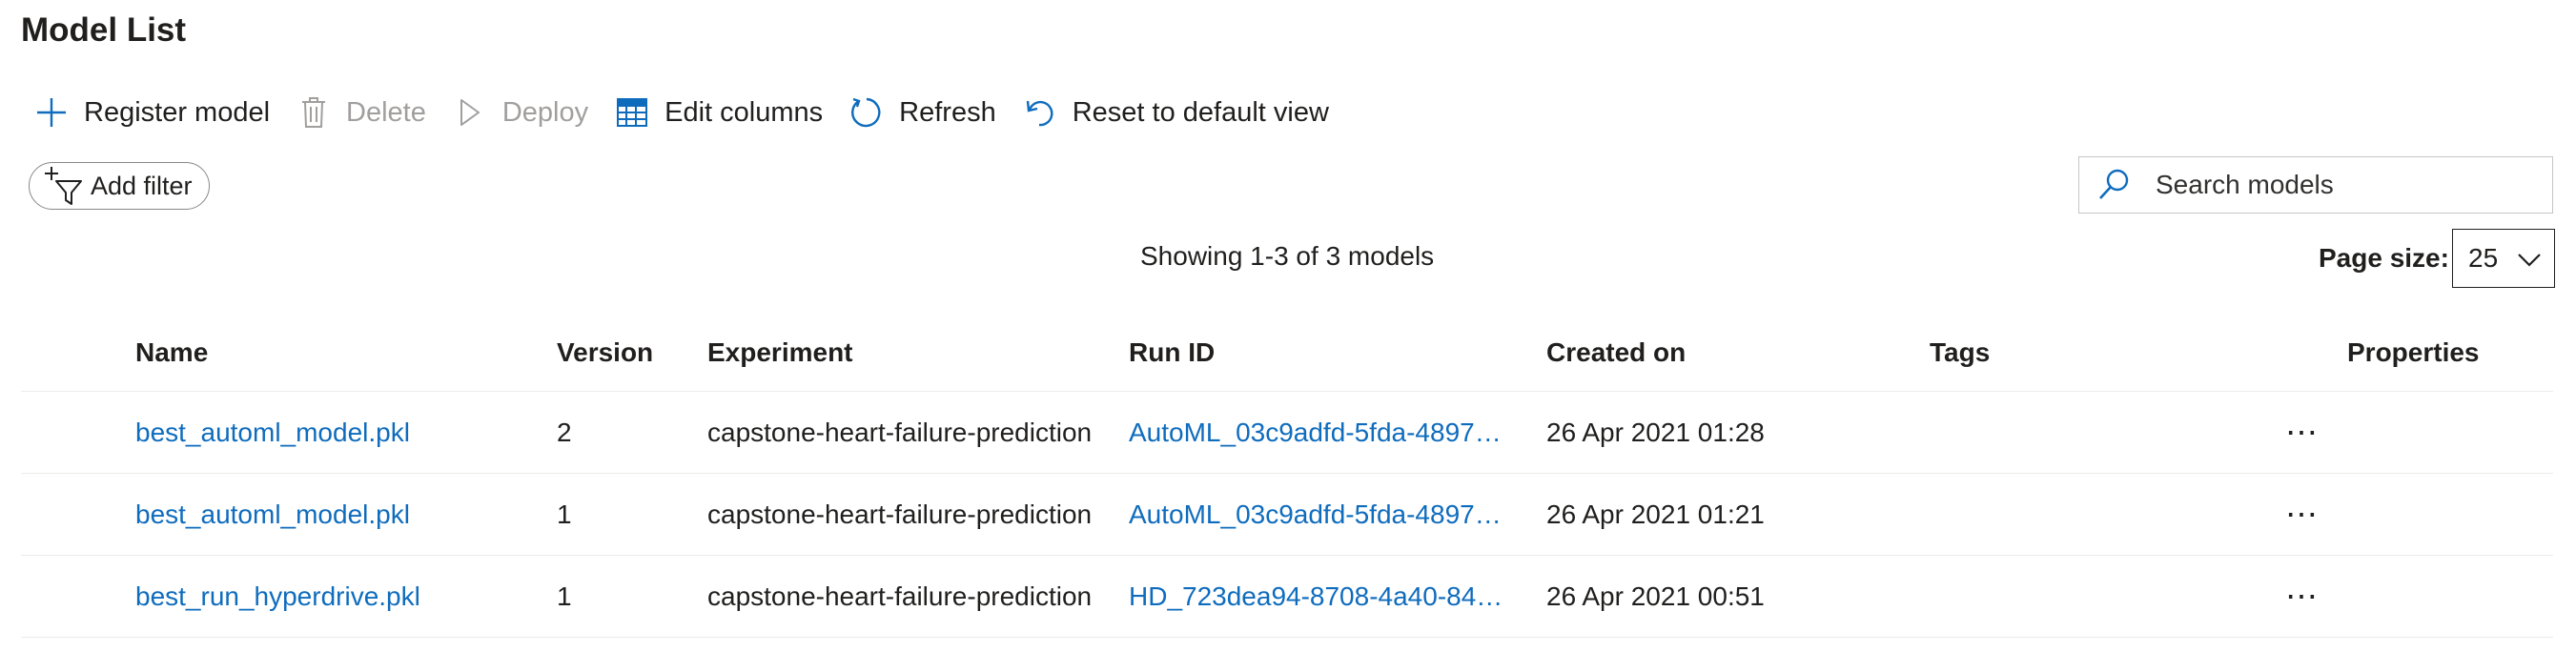 Image resolution: width=2576 pixels, height=652 pixels. What do you see at coordinates (1655, 432) in the screenshot?
I see `model-created-on: 26 Apr 2021 01:28` at bounding box center [1655, 432].